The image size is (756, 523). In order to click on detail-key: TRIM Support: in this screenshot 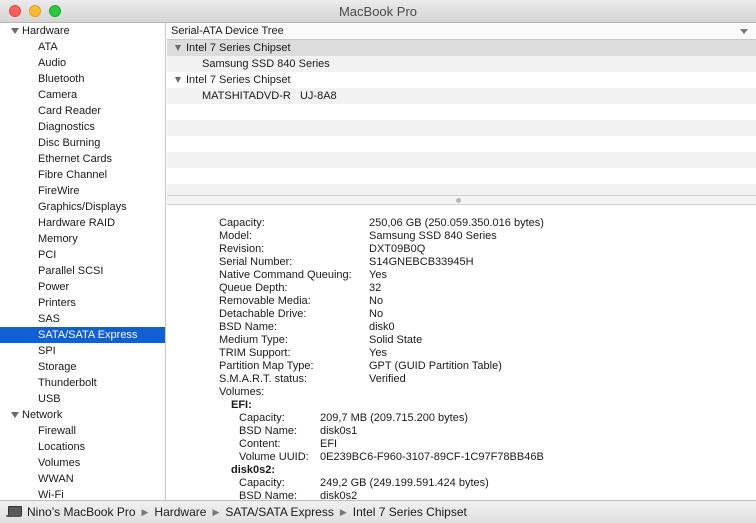, I will do `click(255, 353)`.